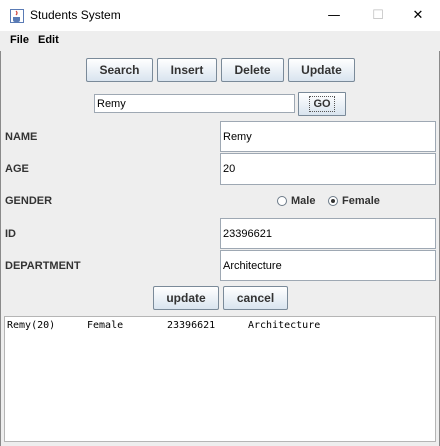  What do you see at coordinates (333, 201) in the screenshot?
I see `female-radio` at bounding box center [333, 201].